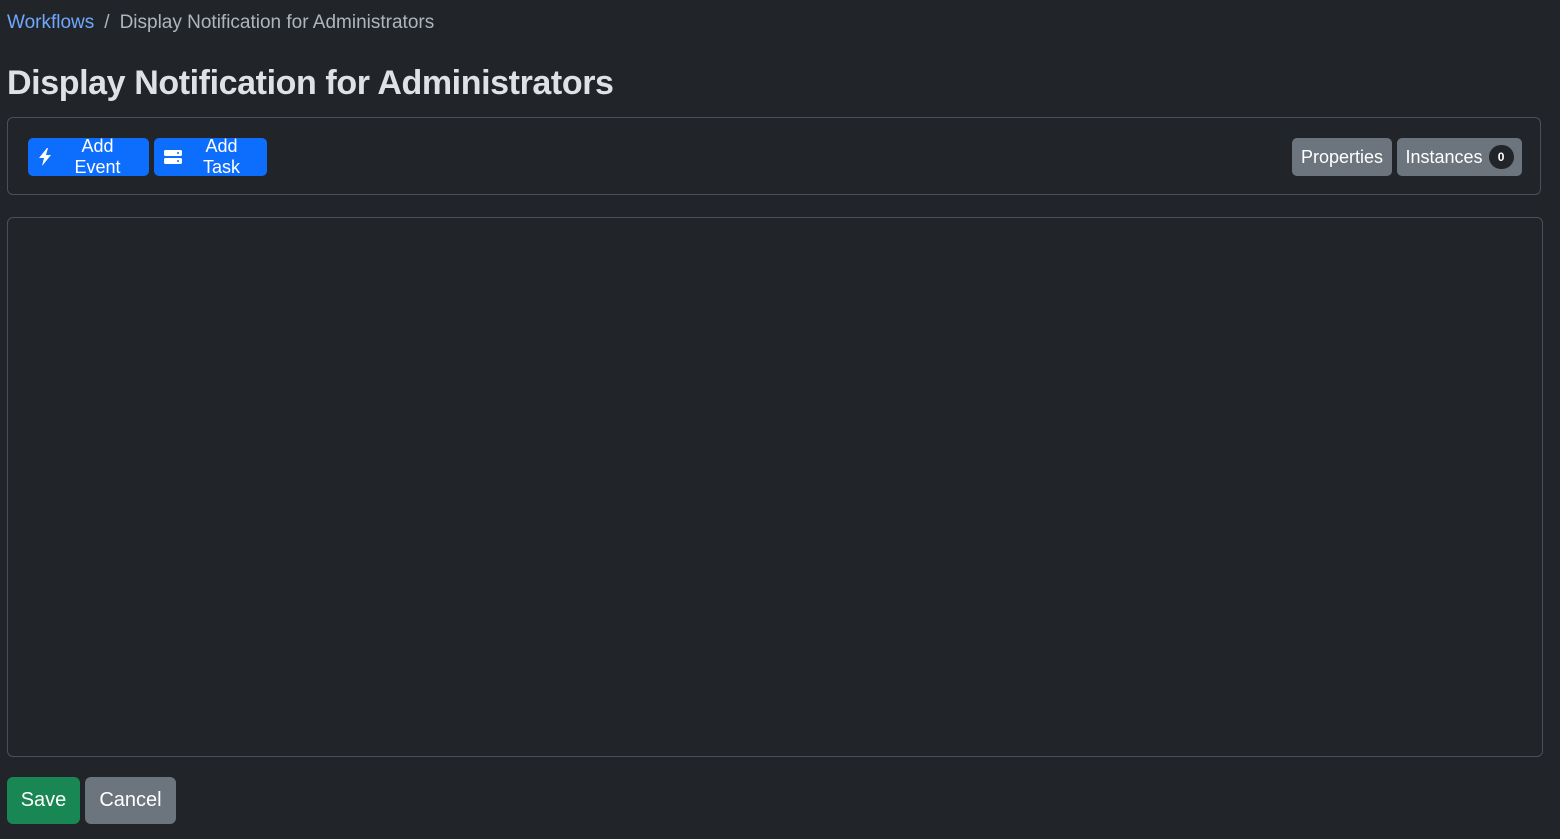 This screenshot has height=839, width=1560. I want to click on properties-label: Properties, so click(1342, 156).